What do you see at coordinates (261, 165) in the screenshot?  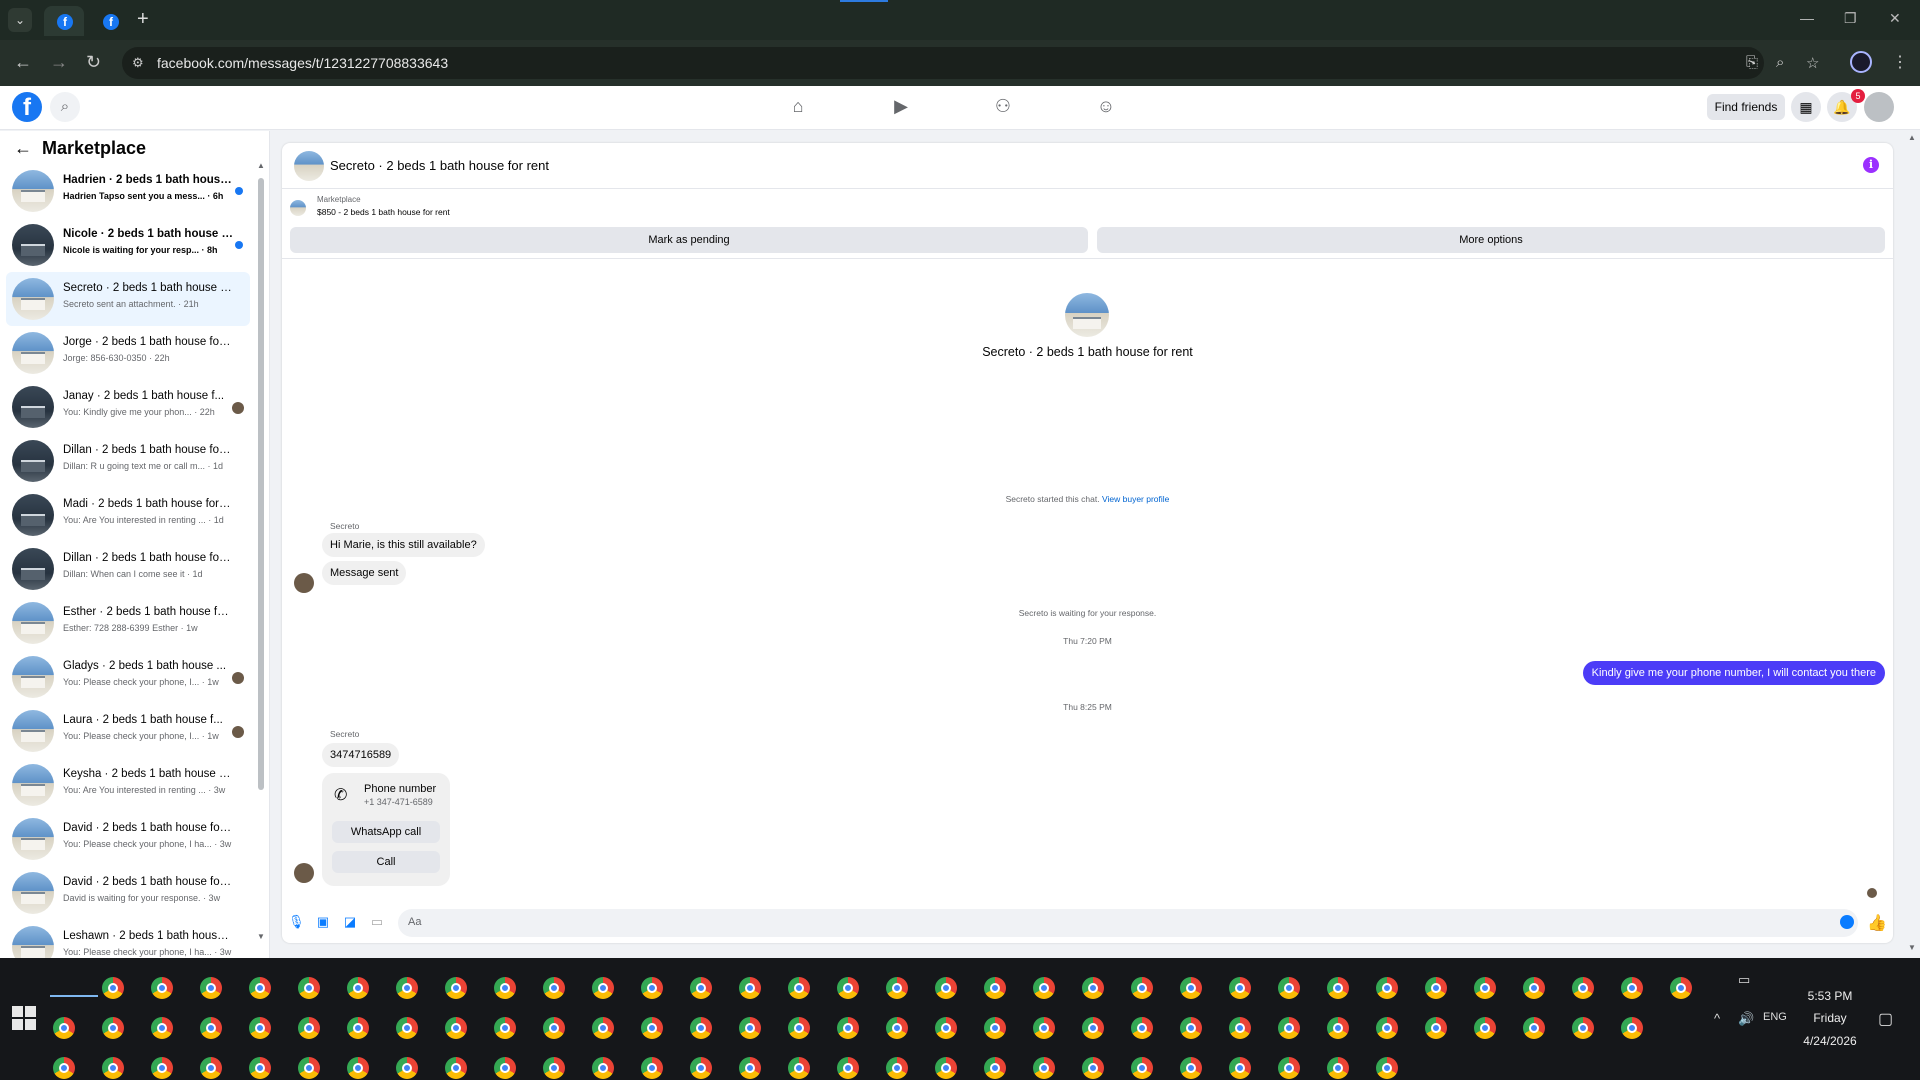 I see `scroll-up-arrow-icon: ▲` at bounding box center [261, 165].